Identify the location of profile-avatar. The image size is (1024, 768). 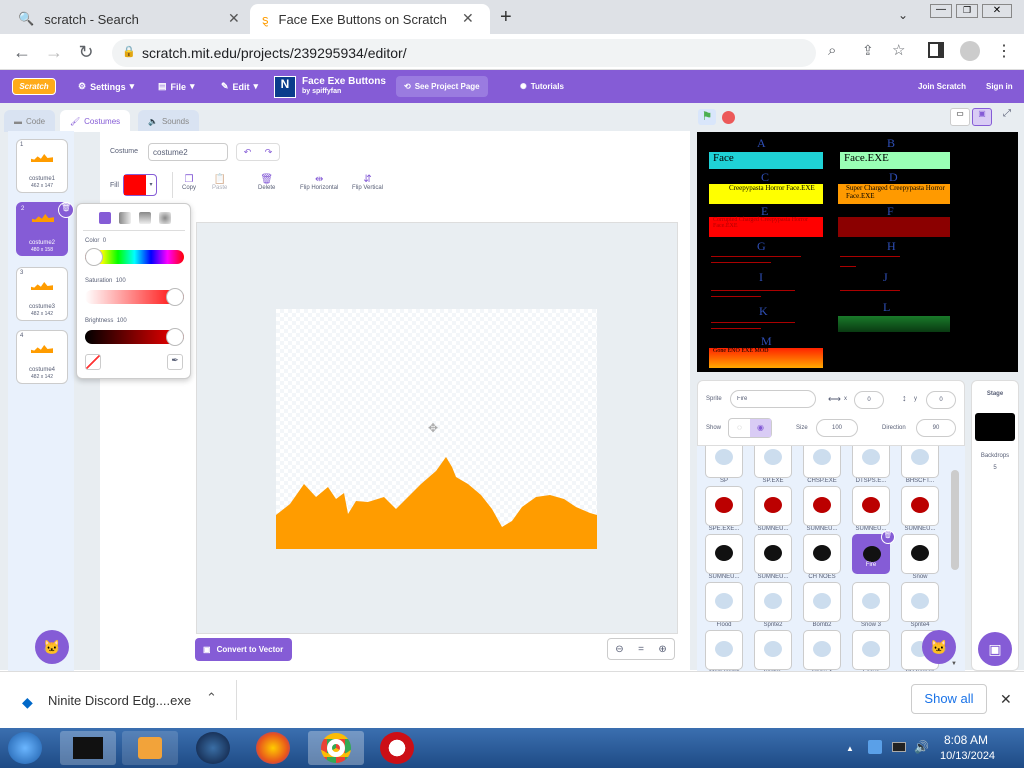
(970, 51).